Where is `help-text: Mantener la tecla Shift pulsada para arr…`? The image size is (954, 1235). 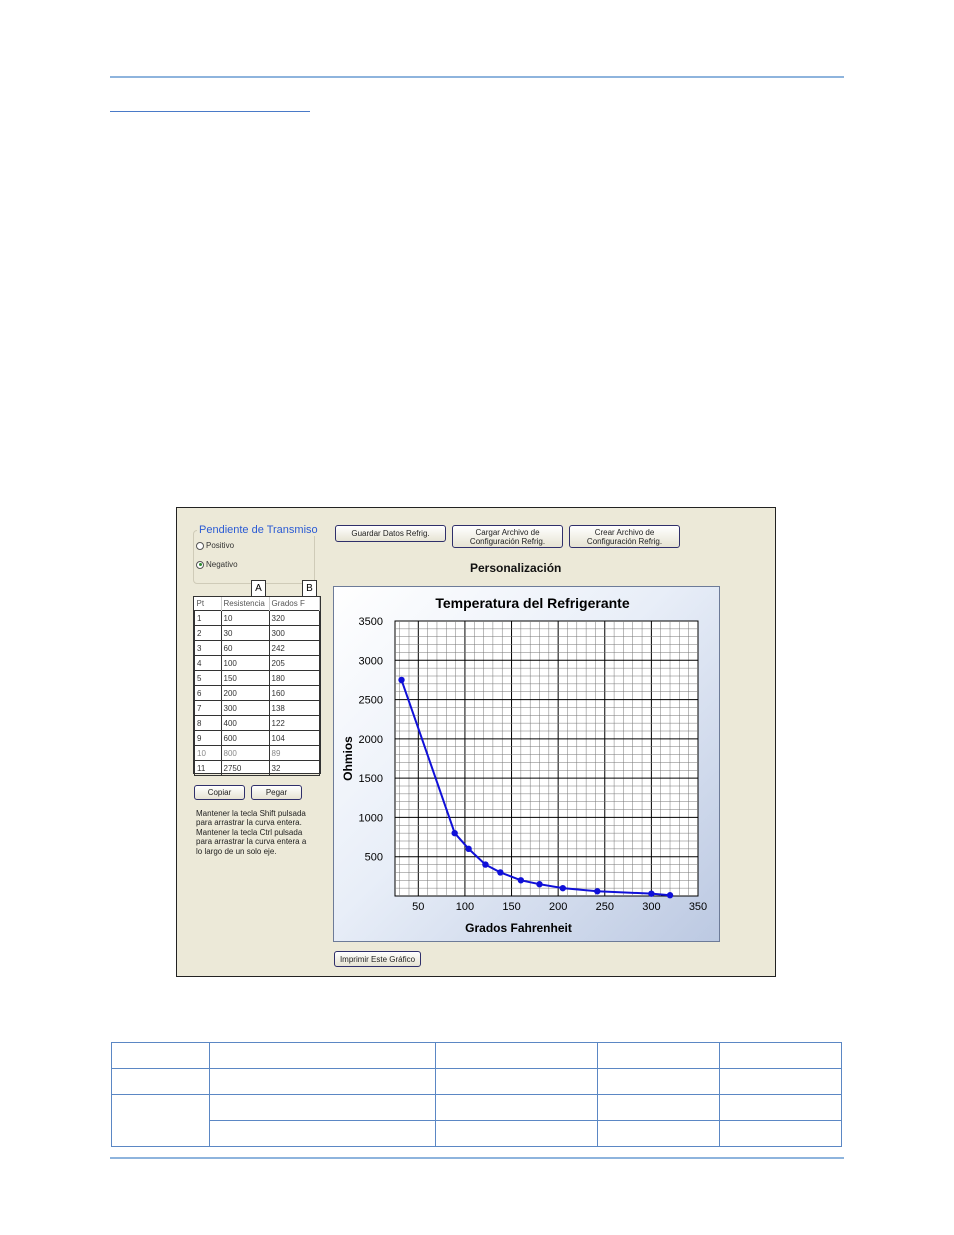 help-text: Mantener la tecla Shift pulsada para arr… is located at coordinates (251, 832).